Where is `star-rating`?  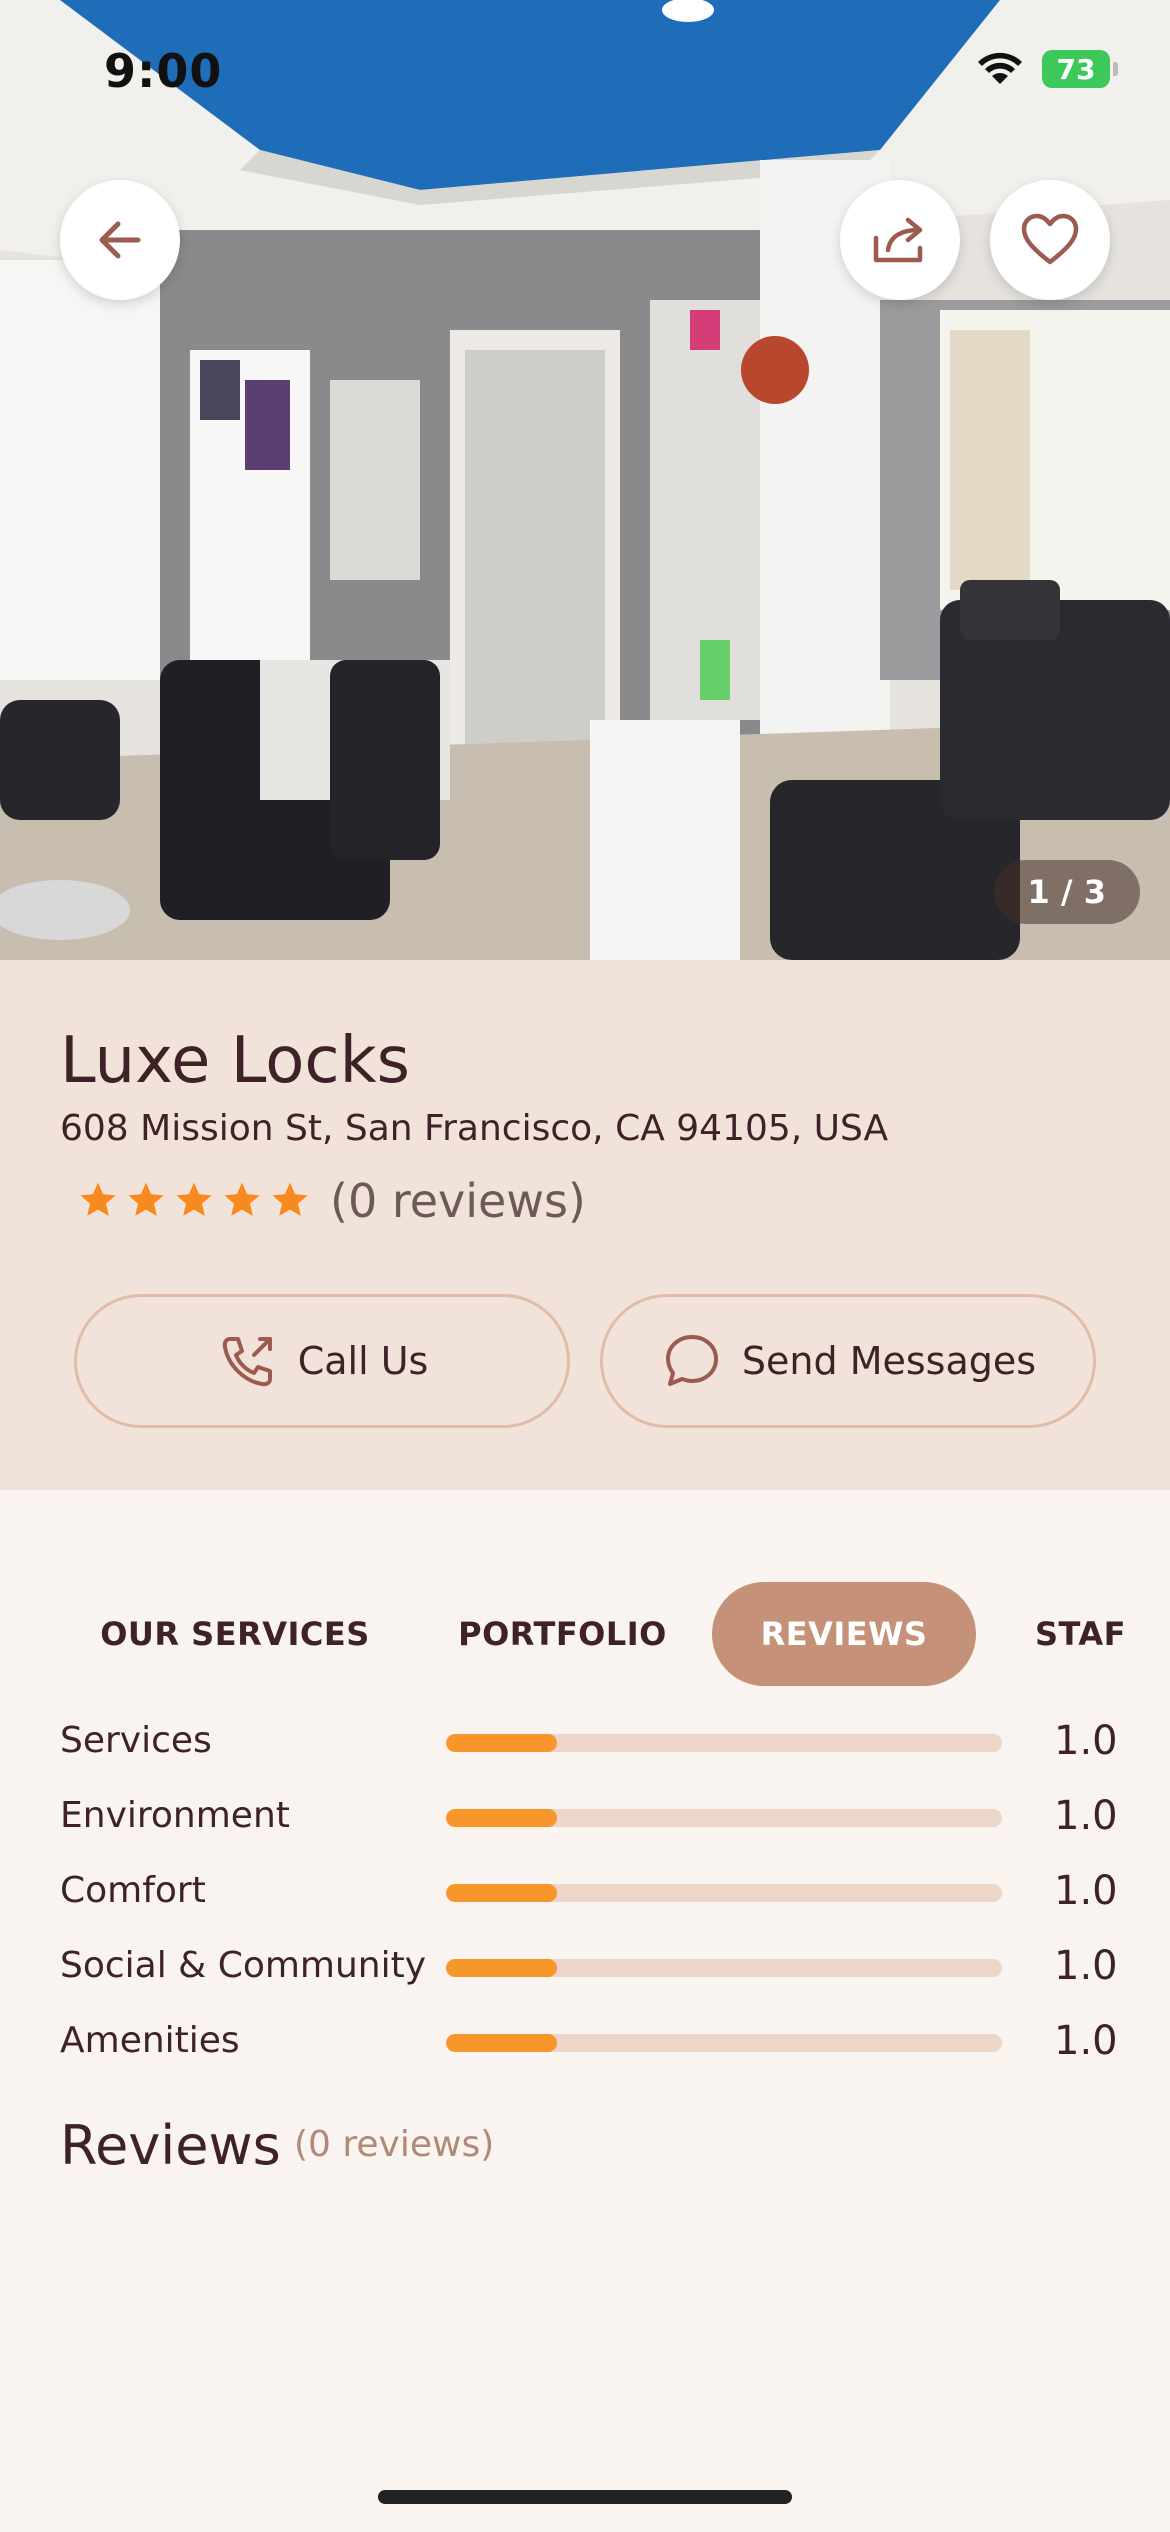 star-rating is located at coordinates (194, 1200).